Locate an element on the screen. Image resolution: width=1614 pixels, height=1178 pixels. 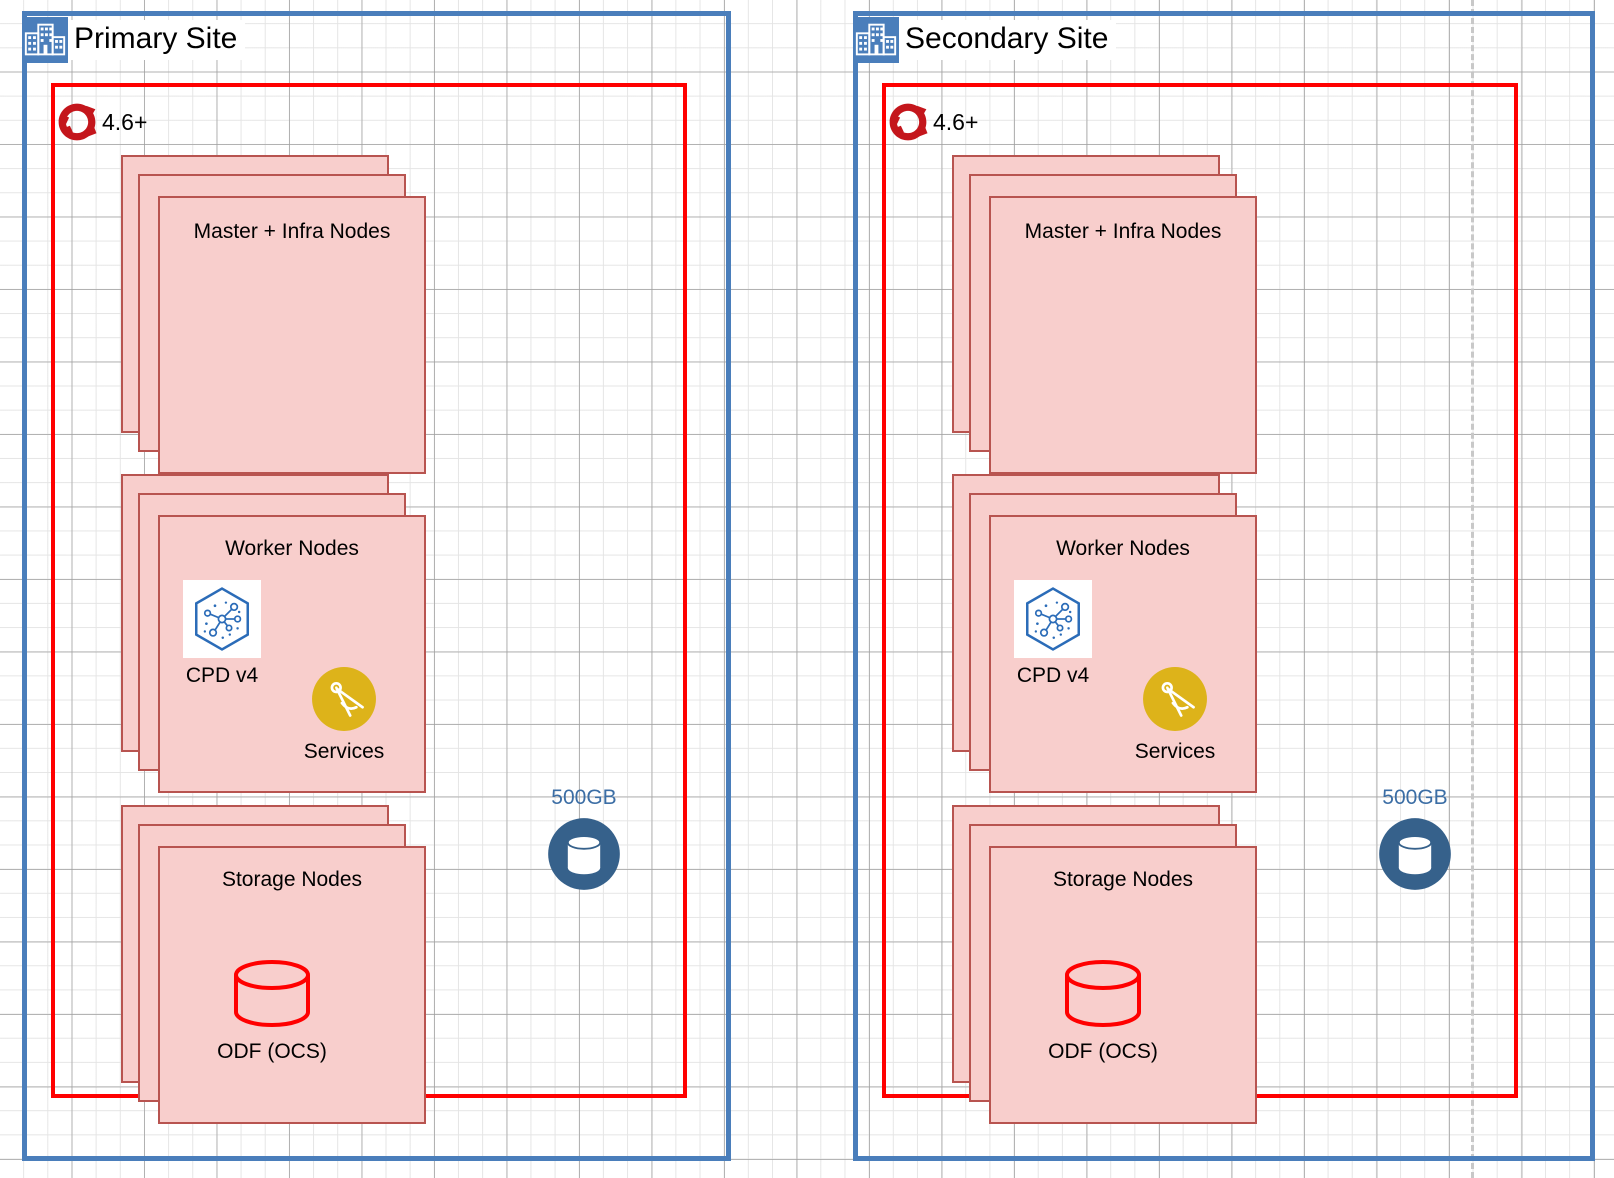
site-header-secondary: Secondary Site is located at coordinates (985, 40).